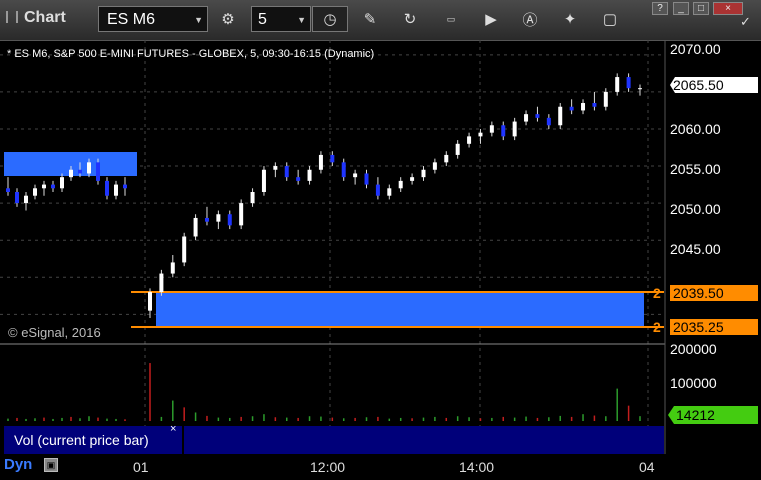 The height and width of the screenshot is (480, 761). What do you see at coordinates (714, 85) in the screenshot?
I see `current-price-tag: 2065.50` at bounding box center [714, 85].